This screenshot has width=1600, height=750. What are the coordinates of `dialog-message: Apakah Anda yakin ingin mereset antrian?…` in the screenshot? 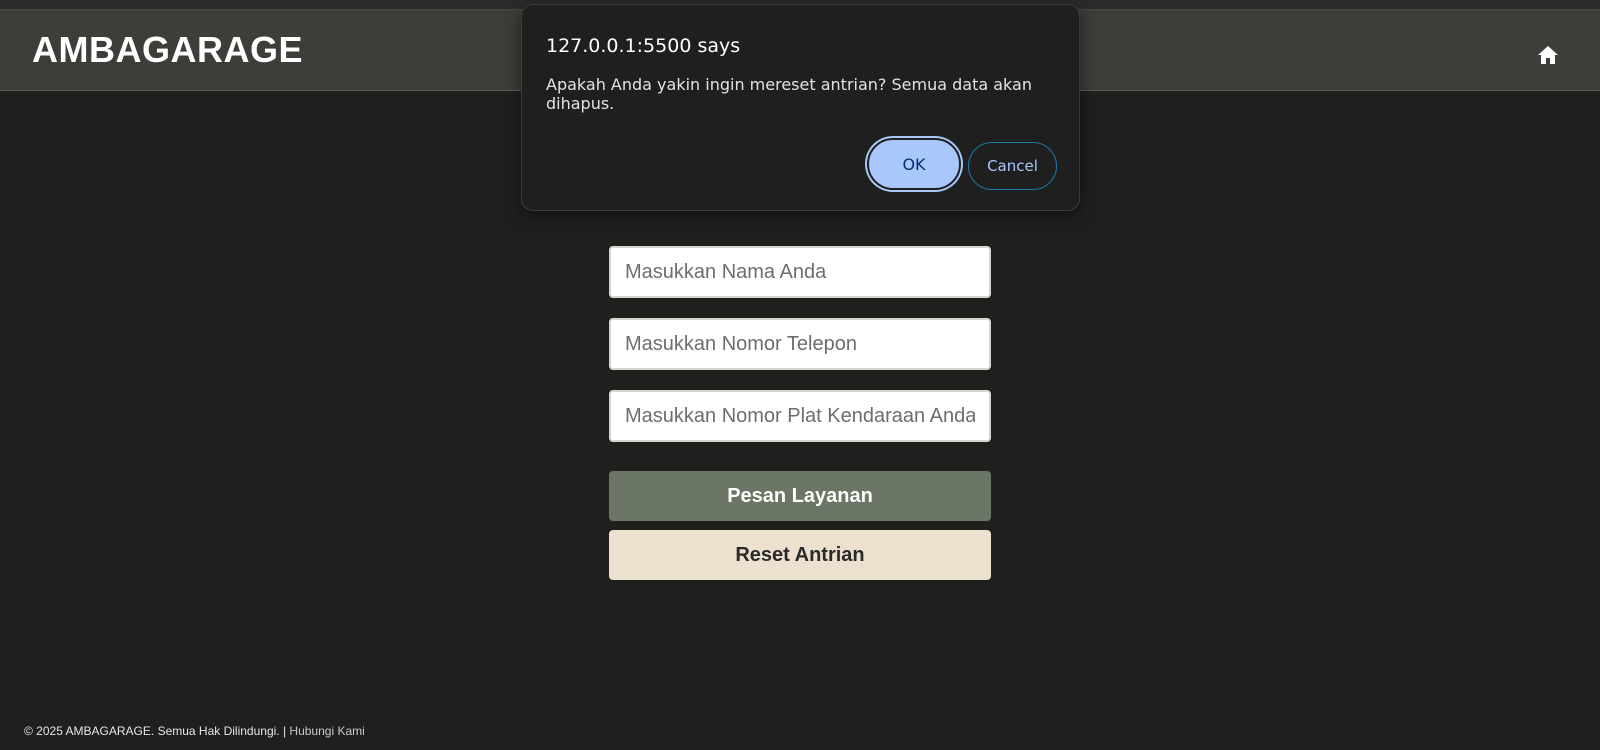 It's located at (789, 94).